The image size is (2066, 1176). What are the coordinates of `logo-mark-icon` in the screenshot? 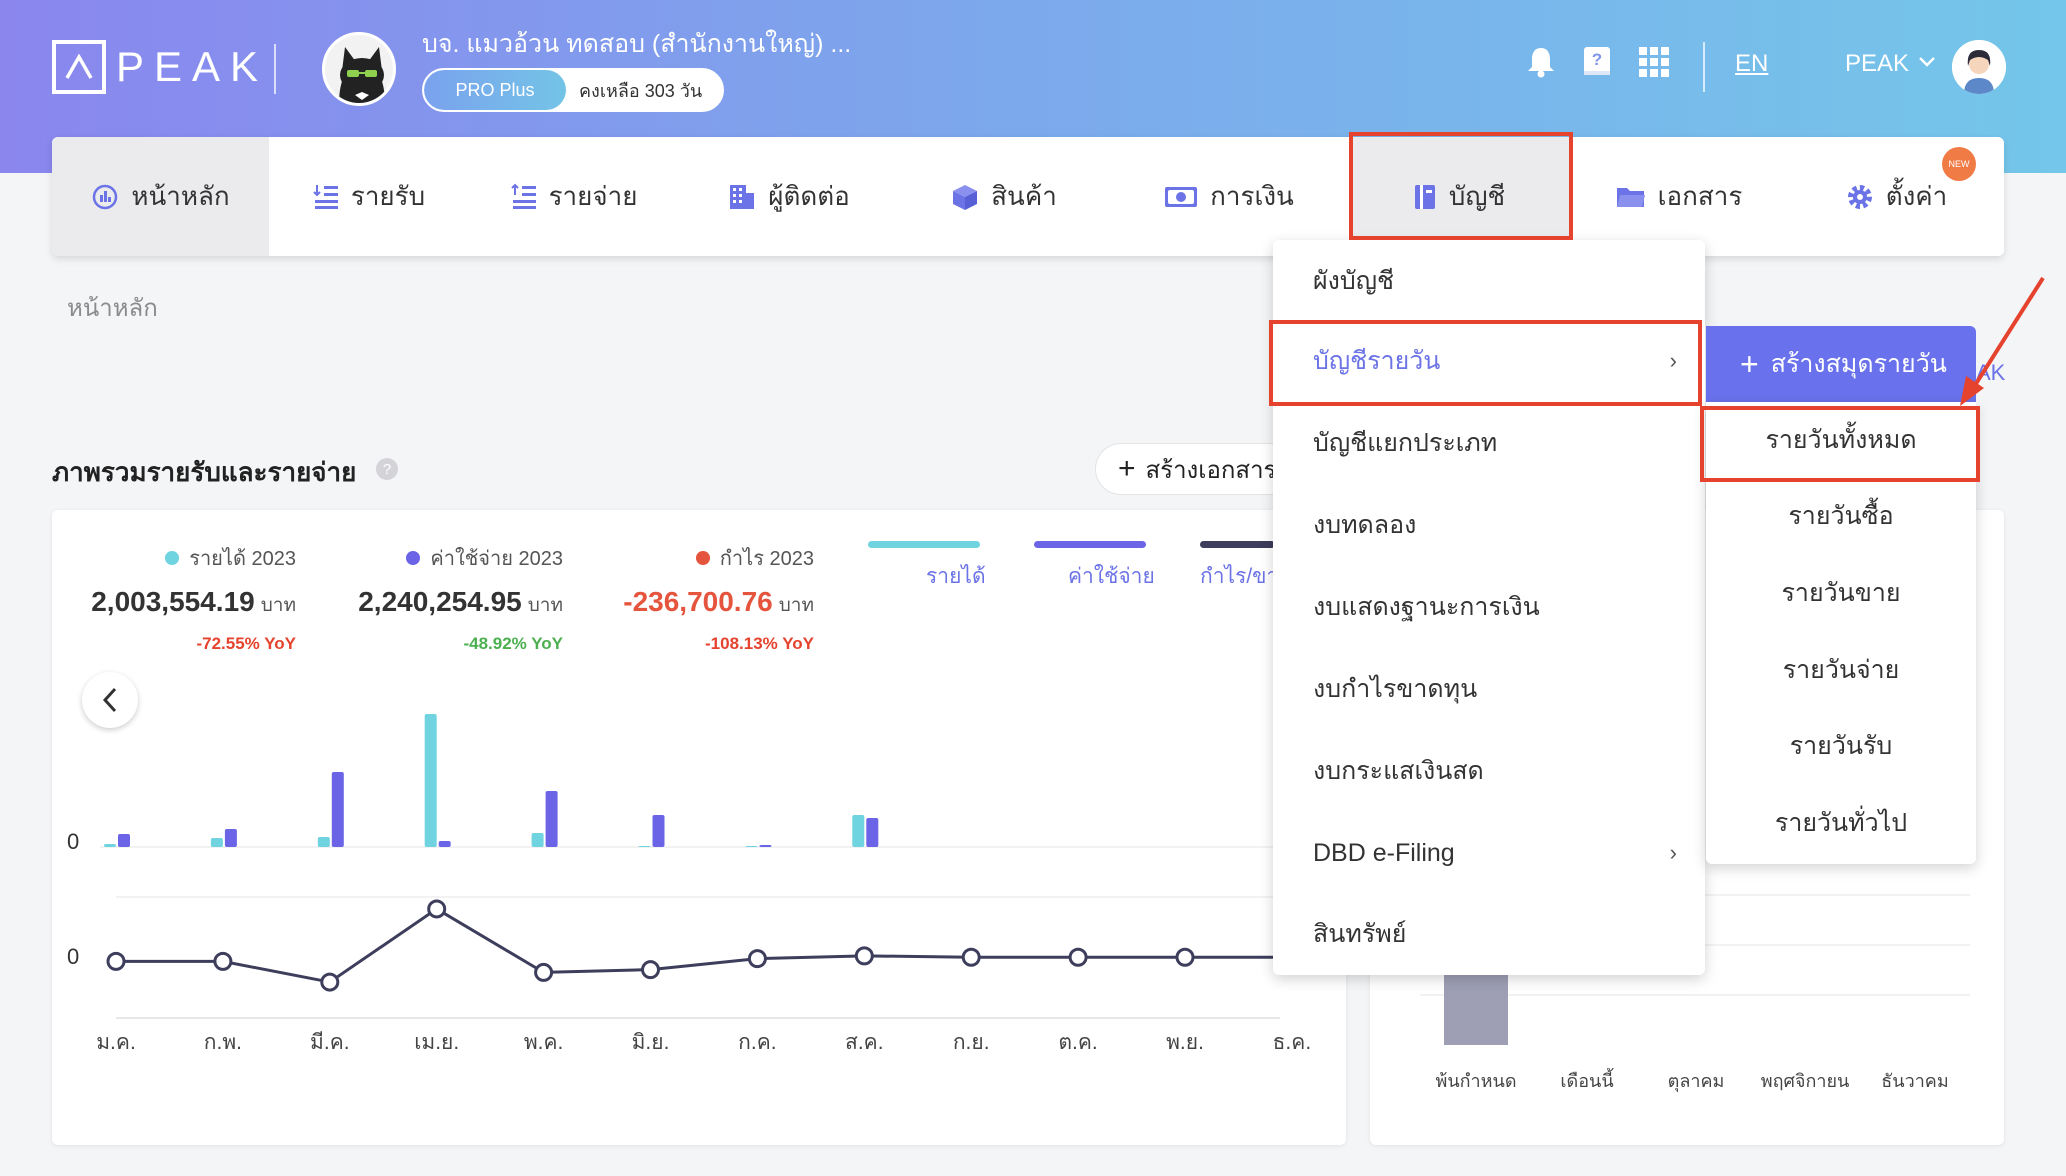 It's located at (79, 67).